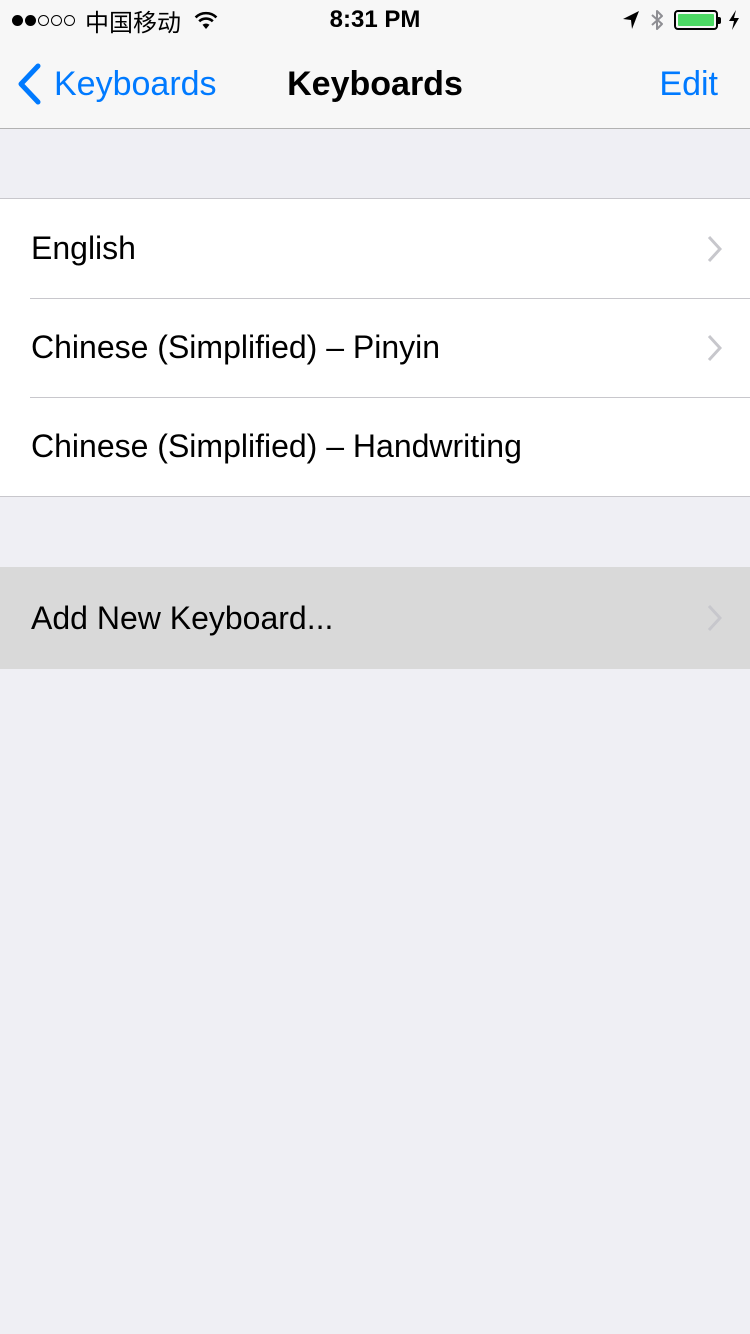 This screenshot has height=1334, width=750. What do you see at coordinates (135, 83) in the screenshot?
I see `back-button-label: Keyboards` at bounding box center [135, 83].